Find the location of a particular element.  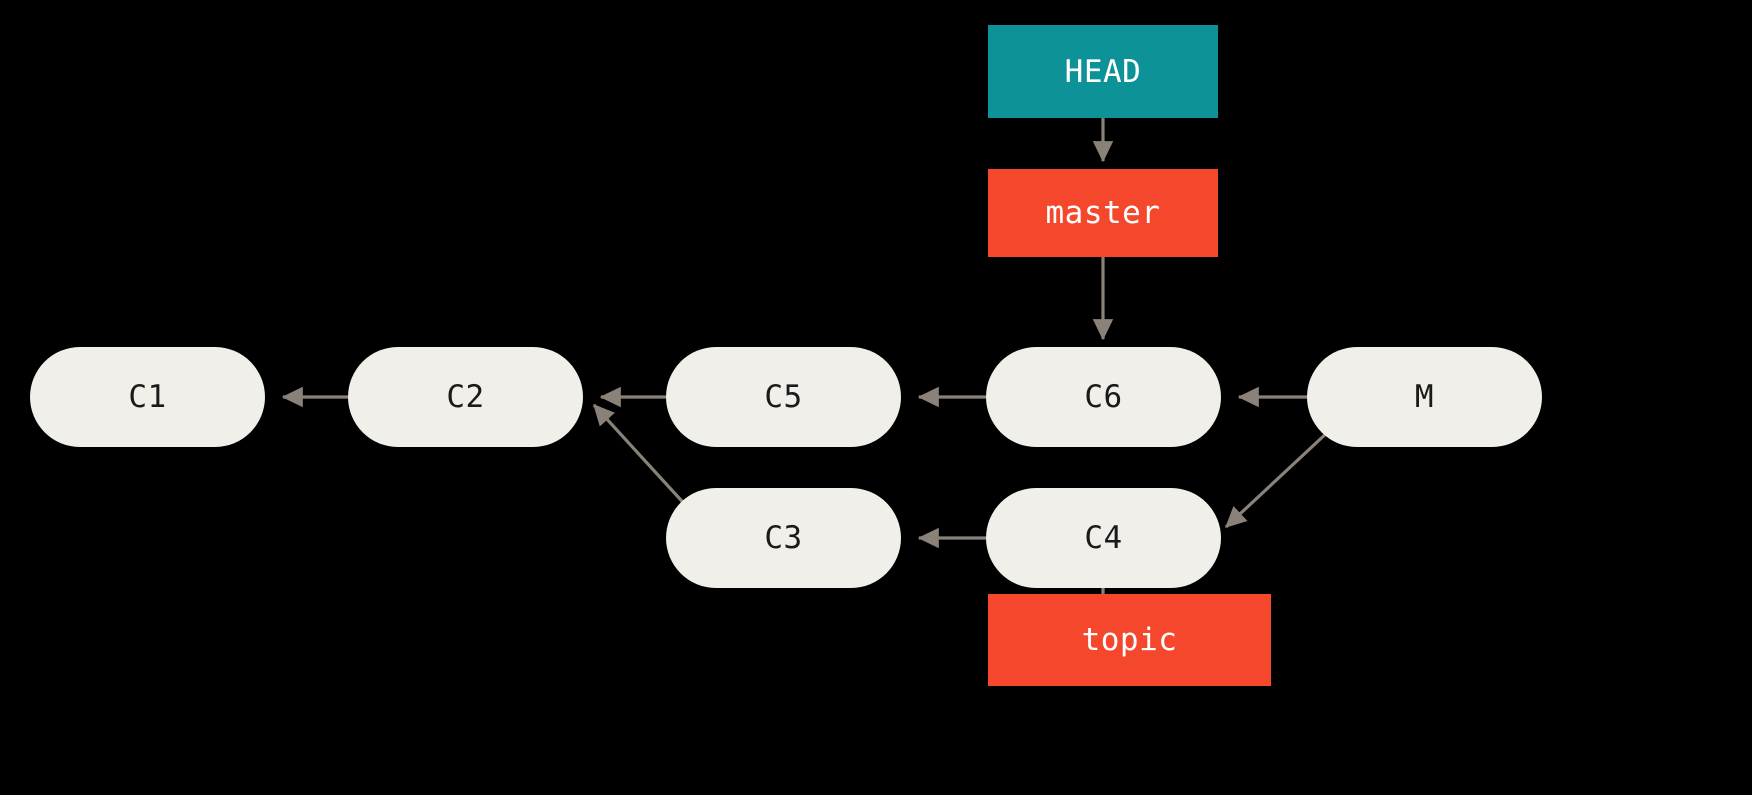

commit-node-c4: C4 is located at coordinates (1103, 538).